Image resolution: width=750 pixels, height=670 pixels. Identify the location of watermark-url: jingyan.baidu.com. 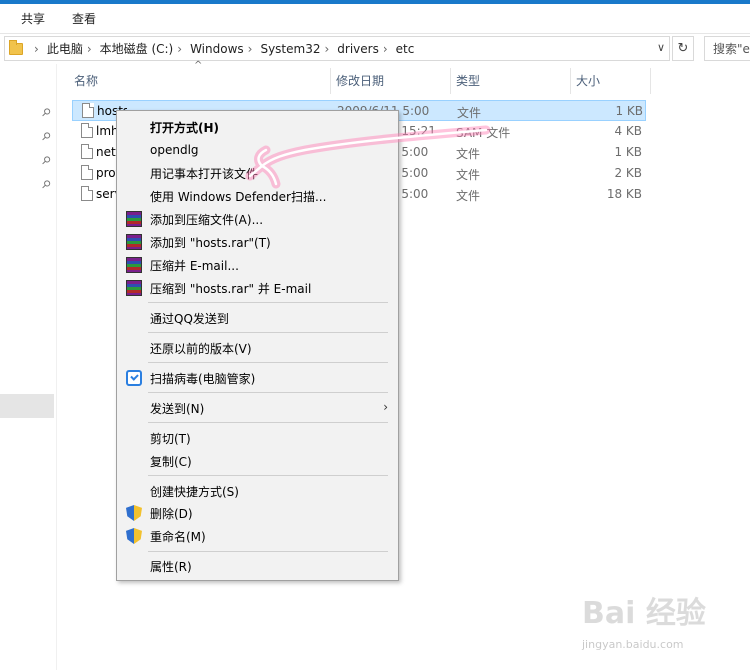
(633, 644).